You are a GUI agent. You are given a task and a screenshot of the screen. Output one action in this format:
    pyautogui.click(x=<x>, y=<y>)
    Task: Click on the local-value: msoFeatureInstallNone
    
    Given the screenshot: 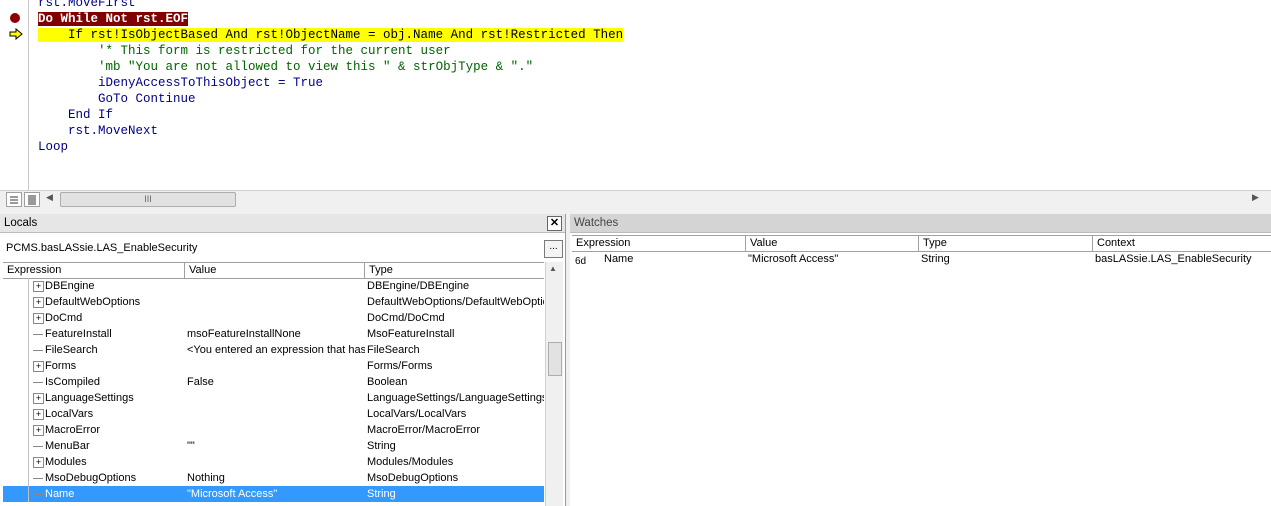 What is the action you would take?
    pyautogui.click(x=244, y=334)
    